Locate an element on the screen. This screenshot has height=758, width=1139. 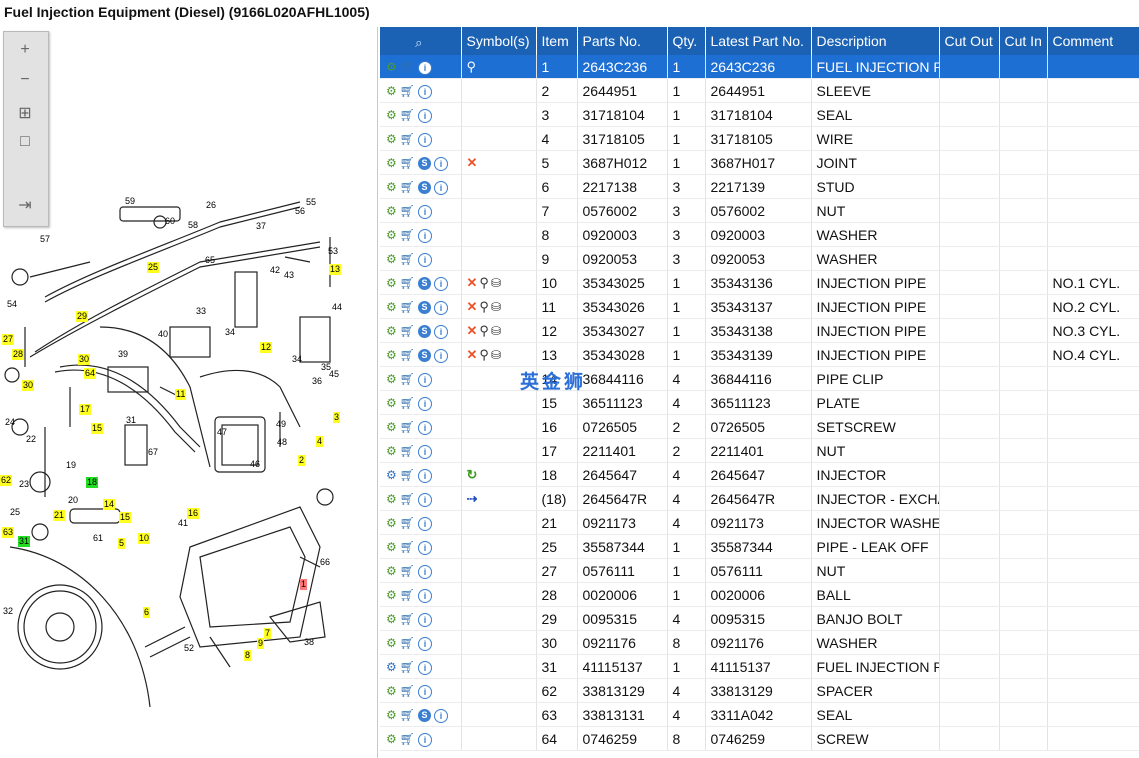
callout-label: 25 is located at coordinates (15, 512).